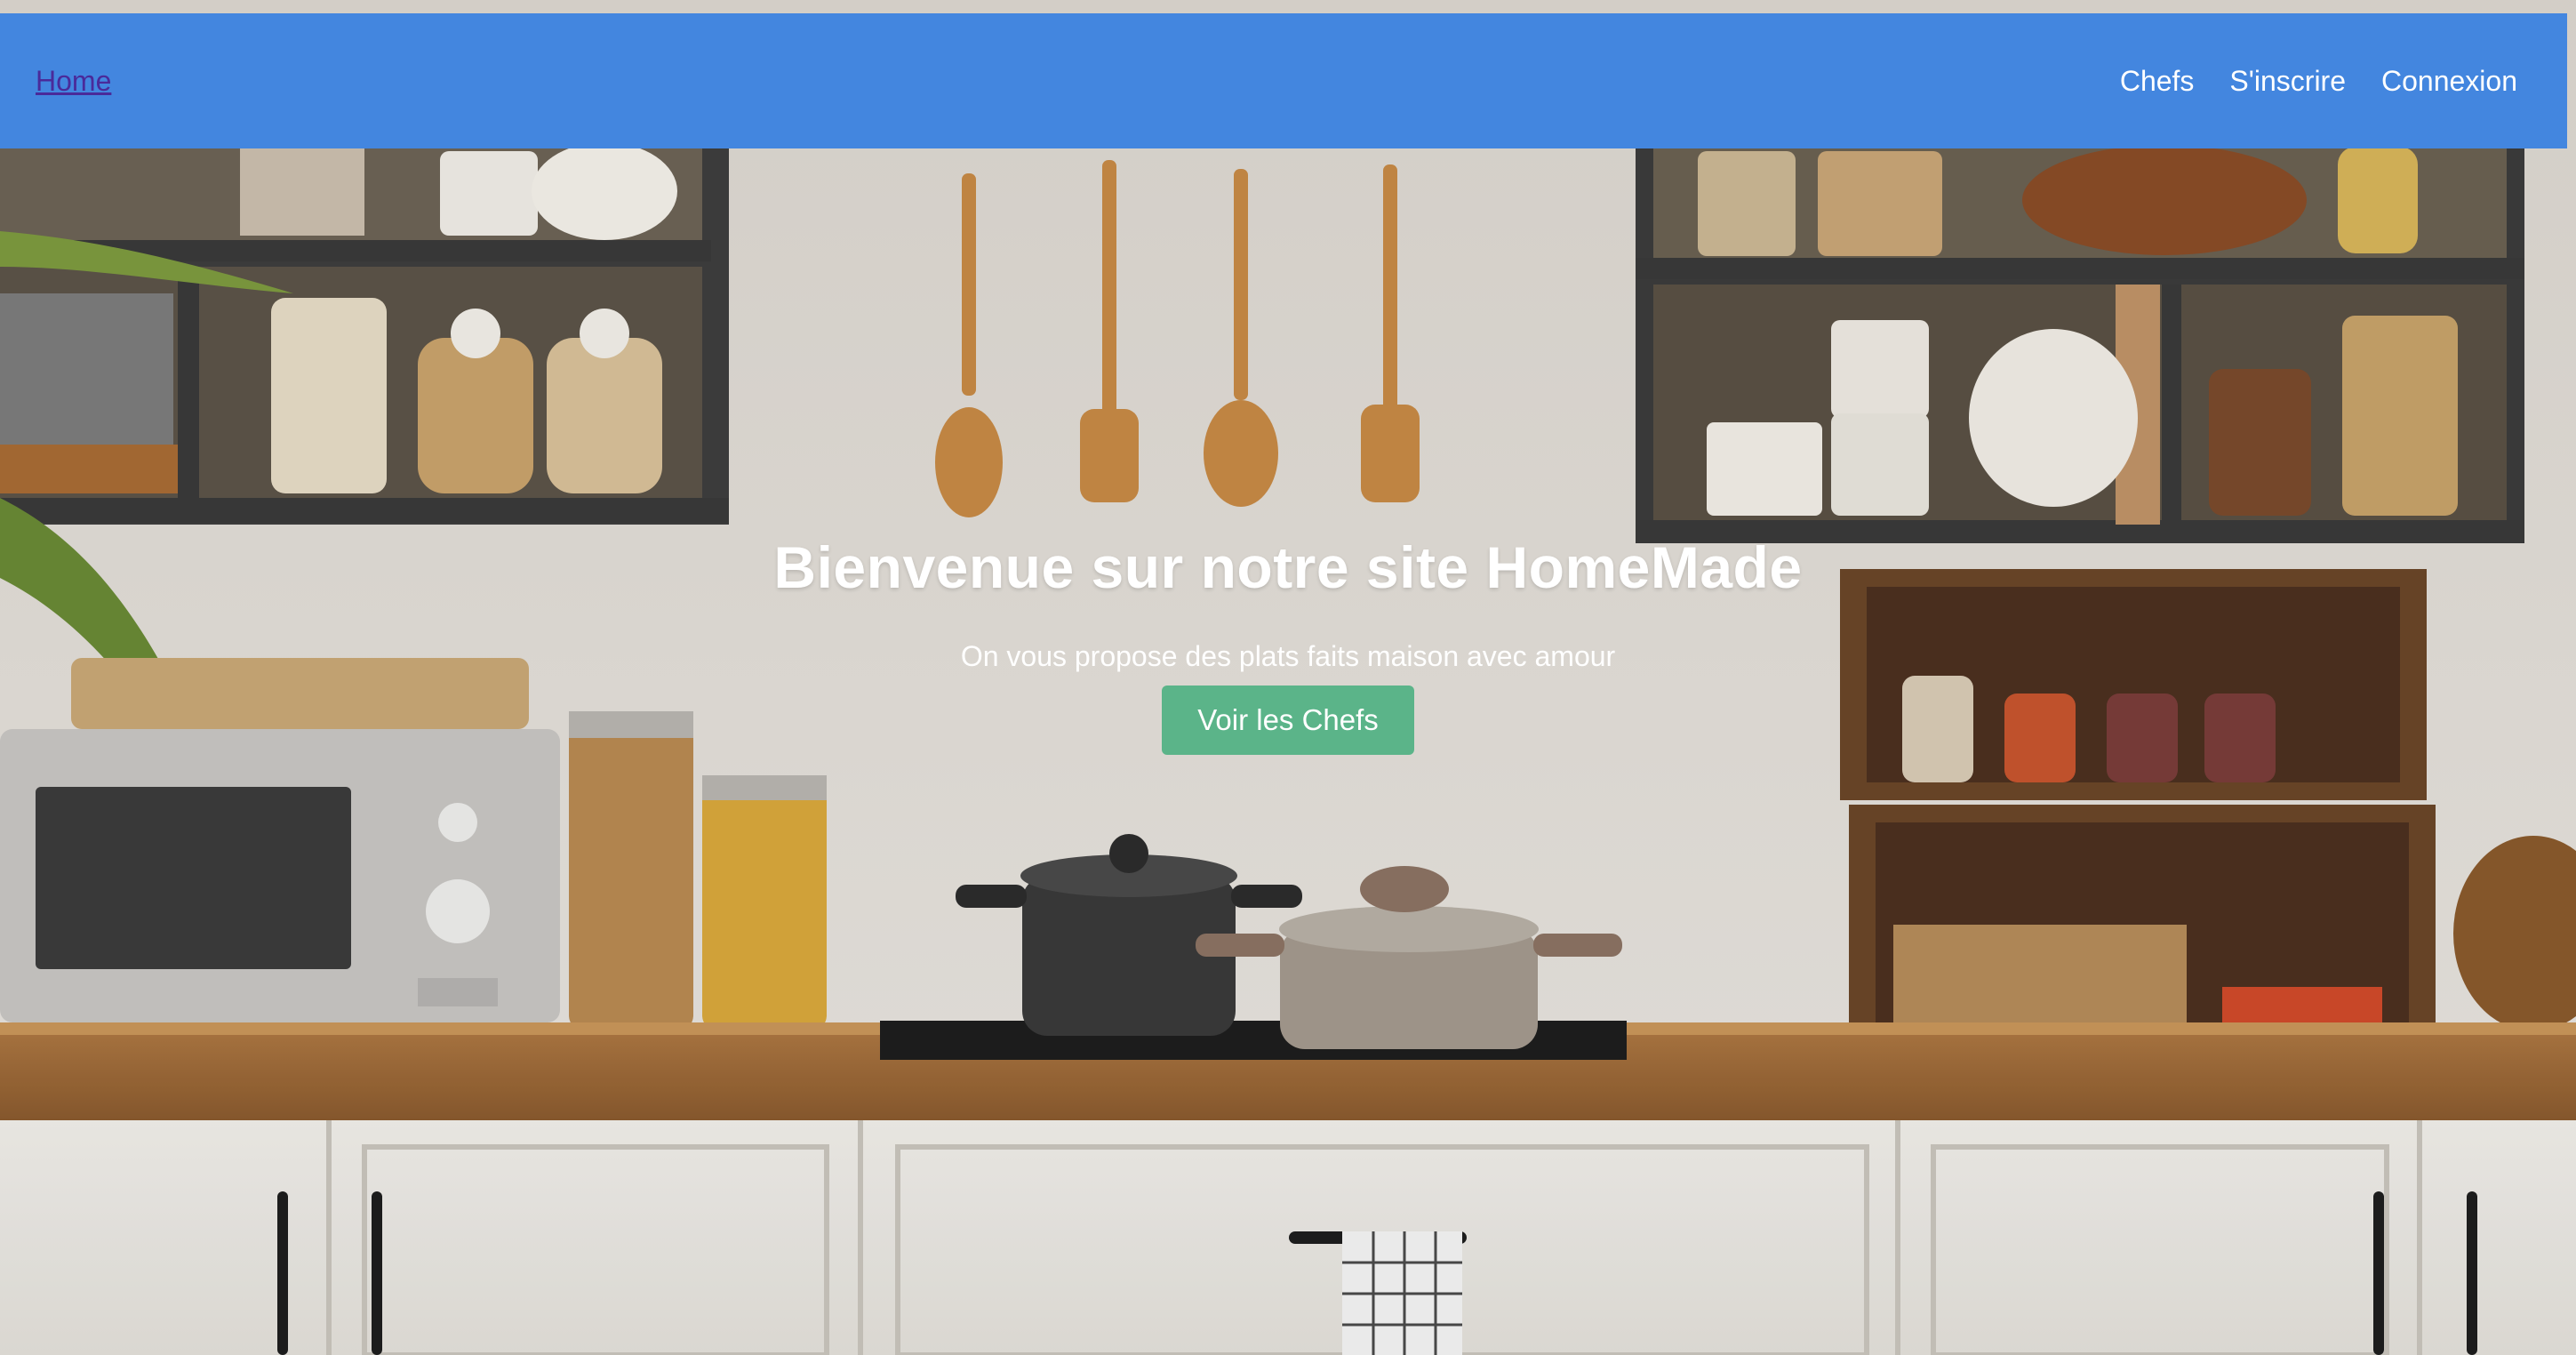  I want to click on hero-title: Bienvenue sur notre site HomeMade, so click(1288, 567).